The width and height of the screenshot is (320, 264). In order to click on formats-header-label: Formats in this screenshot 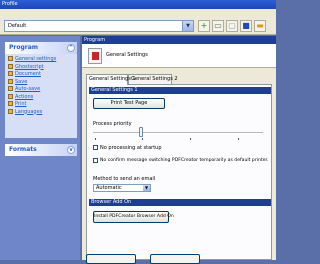, I will do `click(23, 149)`.